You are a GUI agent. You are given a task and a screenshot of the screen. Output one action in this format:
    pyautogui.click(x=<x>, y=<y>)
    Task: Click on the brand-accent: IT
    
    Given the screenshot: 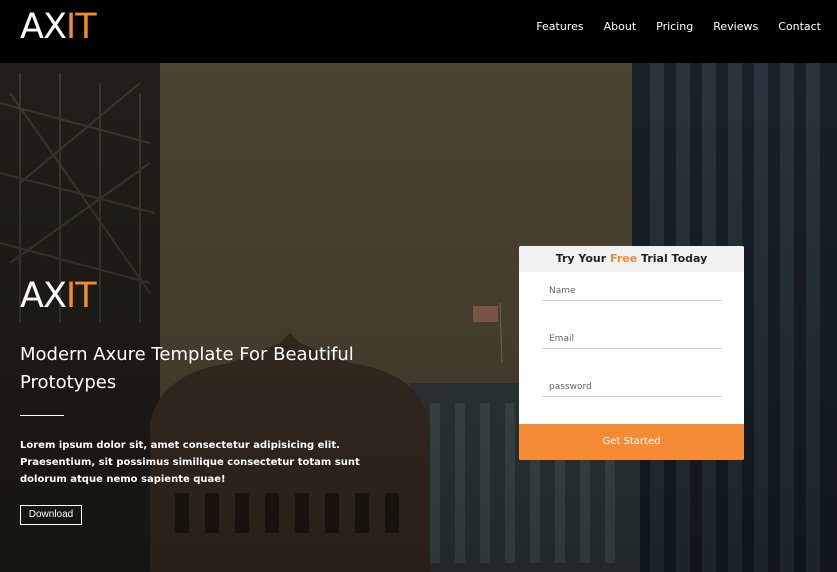 What is the action you would take?
    pyautogui.click(x=81, y=27)
    